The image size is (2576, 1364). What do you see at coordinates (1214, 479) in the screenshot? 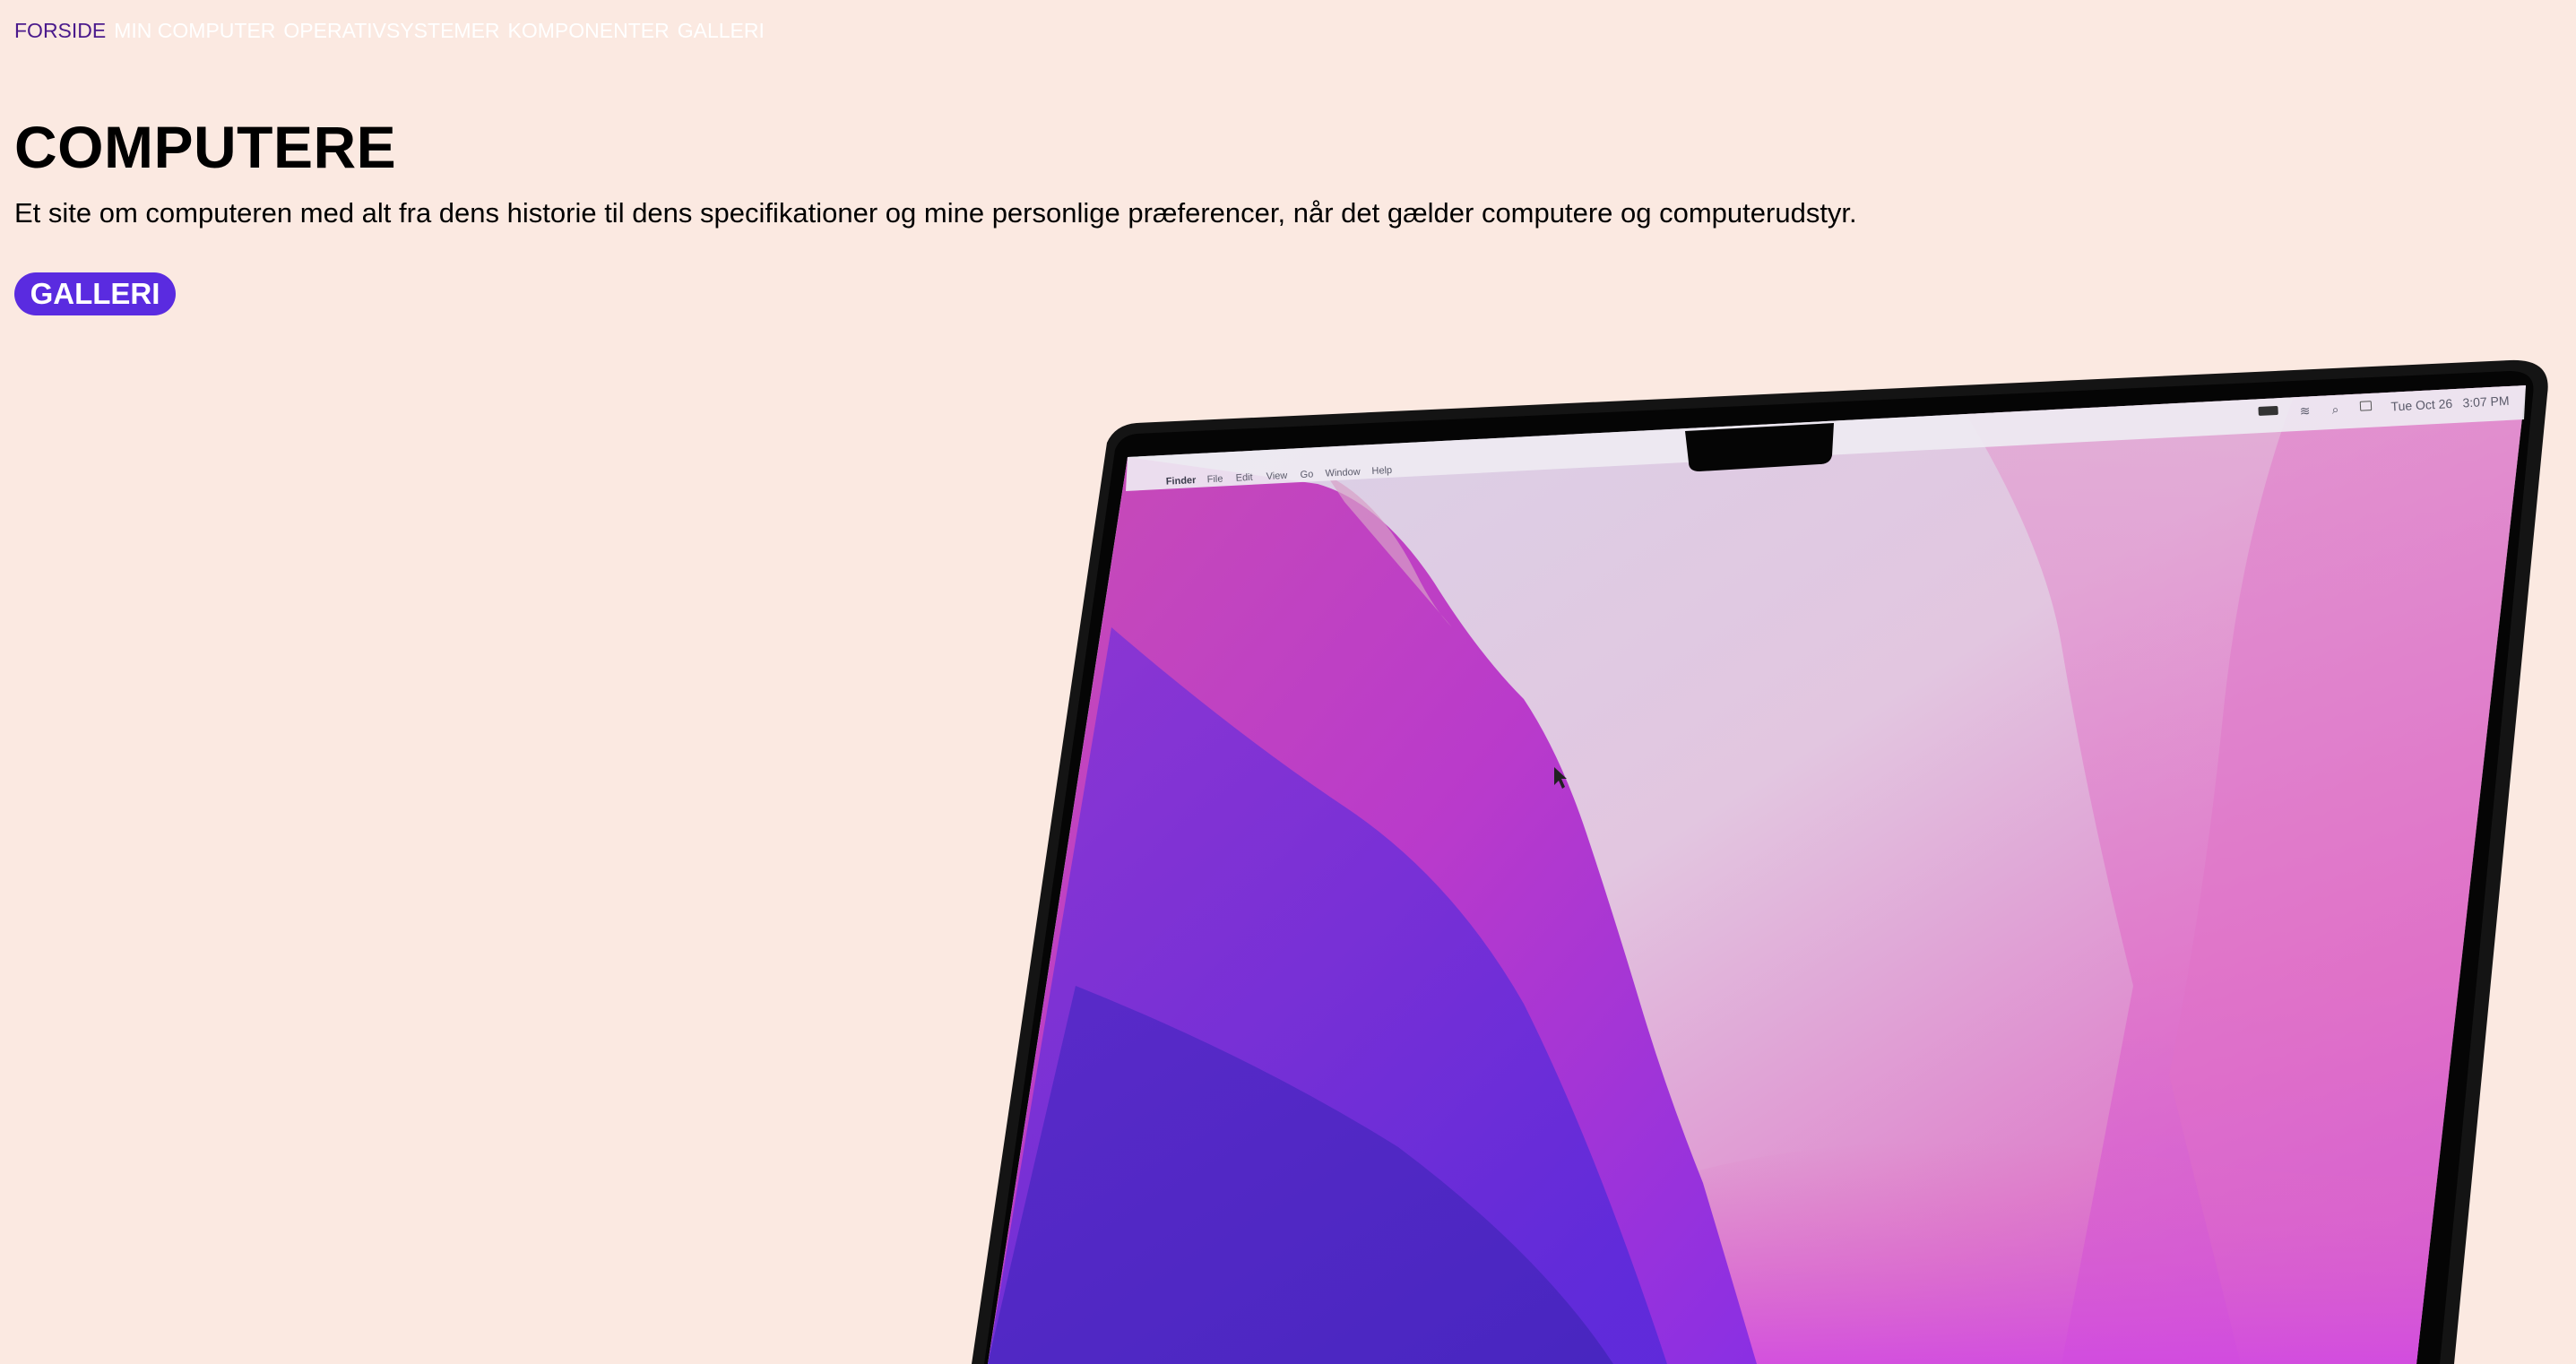
I see `menubar-file: File` at bounding box center [1214, 479].